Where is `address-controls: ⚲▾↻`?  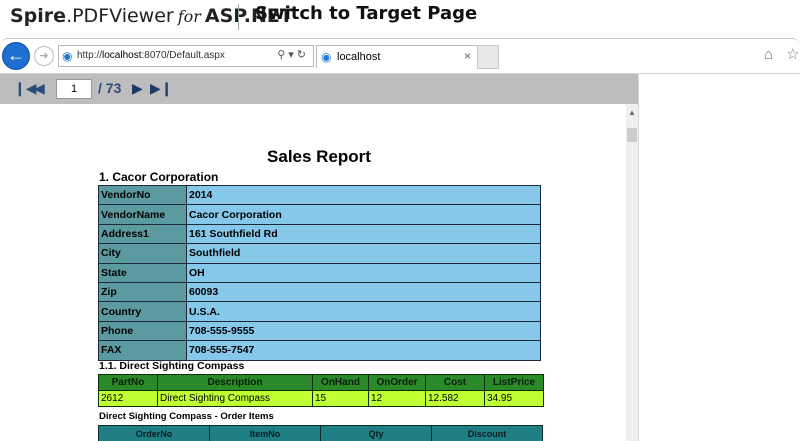 address-controls: ⚲▾↻ is located at coordinates (293, 54).